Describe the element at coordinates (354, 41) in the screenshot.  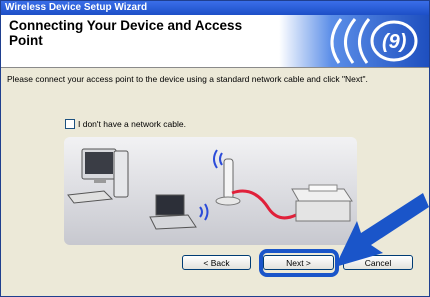
I see `wireless-logo-icon: (9)` at that location.